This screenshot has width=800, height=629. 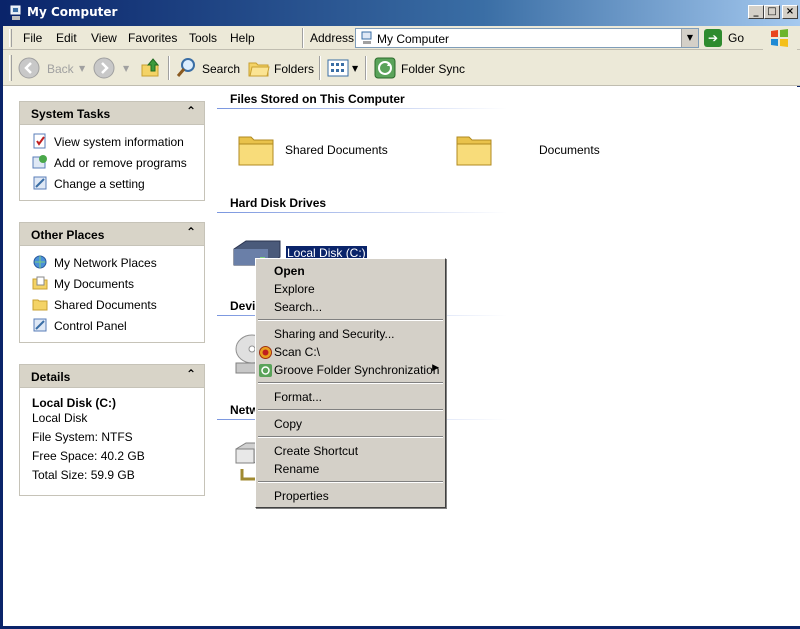 What do you see at coordinates (185, 67) in the screenshot?
I see `search-icon` at bounding box center [185, 67].